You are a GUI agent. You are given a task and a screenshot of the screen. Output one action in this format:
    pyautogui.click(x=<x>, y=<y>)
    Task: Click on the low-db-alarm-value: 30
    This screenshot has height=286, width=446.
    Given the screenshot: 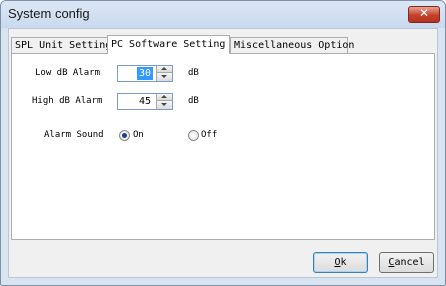 What is the action you would take?
    pyautogui.click(x=144, y=73)
    